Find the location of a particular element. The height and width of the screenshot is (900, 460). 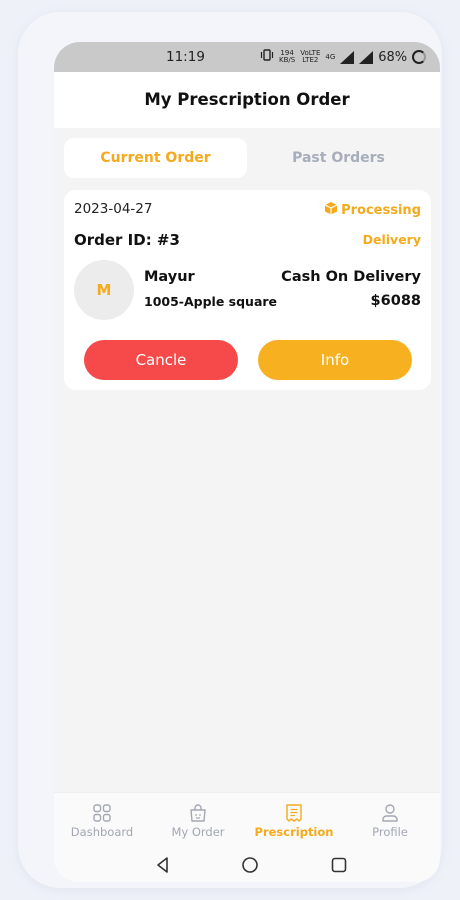

back-icon is located at coordinates (163, 865).